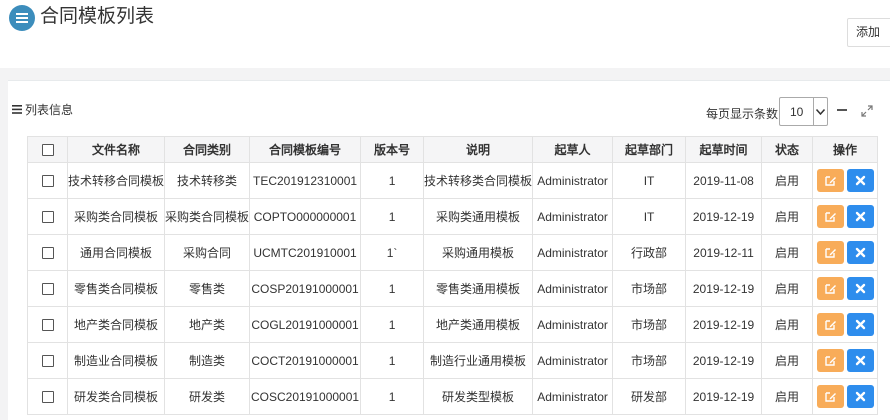 This screenshot has width=890, height=420. Describe the element at coordinates (478, 149) in the screenshot. I see `column-header: 说明` at that location.